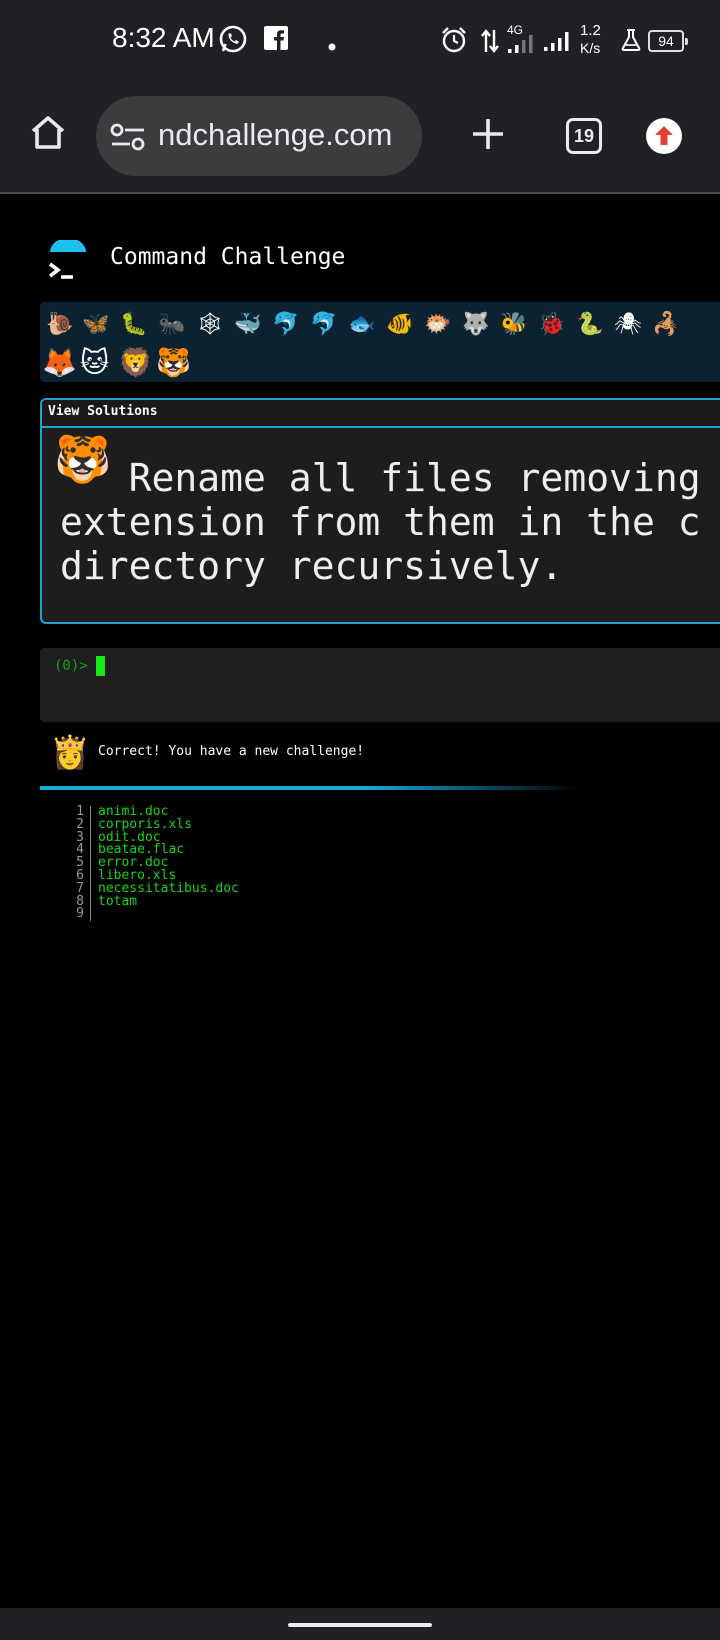 The height and width of the screenshot is (1640, 720). What do you see at coordinates (133, 325) in the screenshot?
I see `challenge-badge: 🐛` at bounding box center [133, 325].